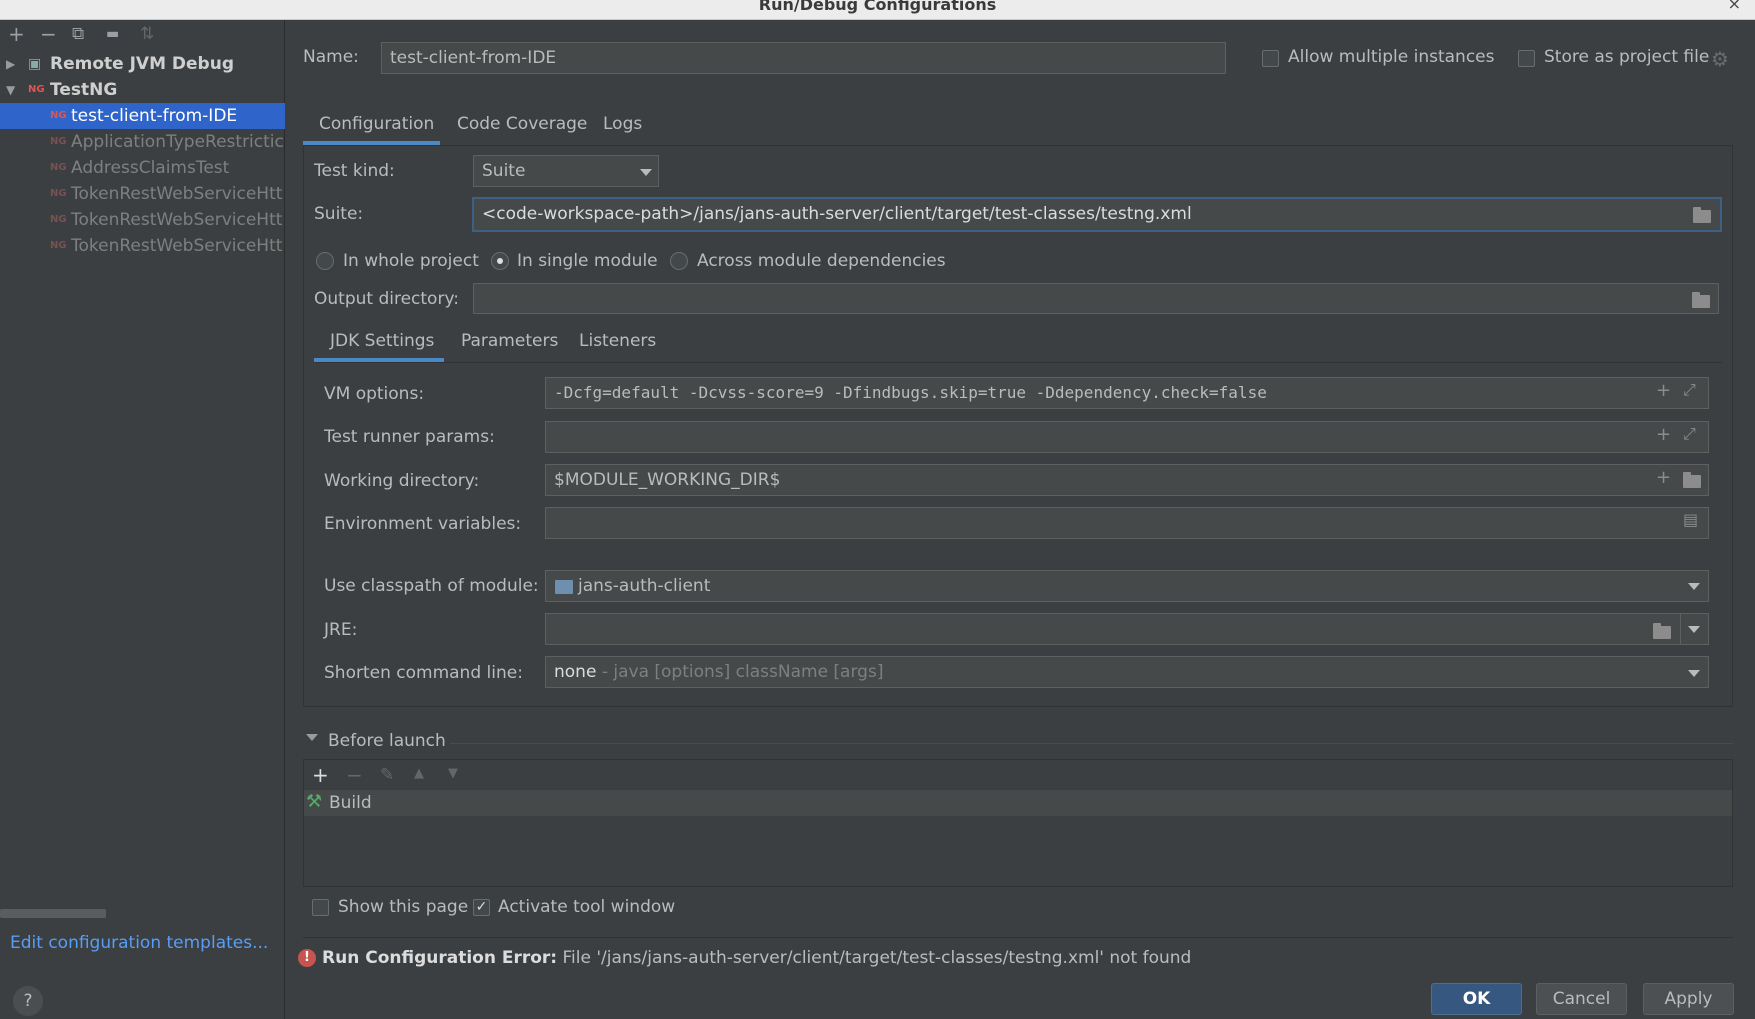 This screenshot has height=1019, width=1755. What do you see at coordinates (409, 437) in the screenshot?
I see `runner-params-label: Test runner params:` at bounding box center [409, 437].